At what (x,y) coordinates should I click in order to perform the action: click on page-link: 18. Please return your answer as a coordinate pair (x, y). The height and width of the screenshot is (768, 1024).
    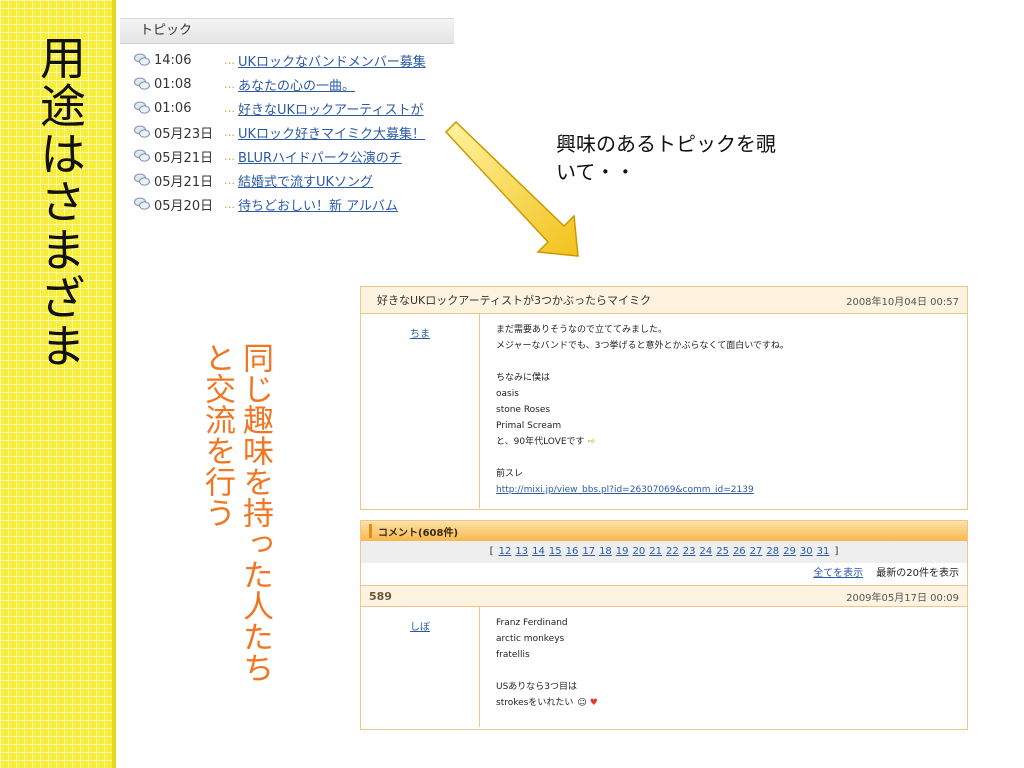
    Looking at the image, I should click on (605, 551).